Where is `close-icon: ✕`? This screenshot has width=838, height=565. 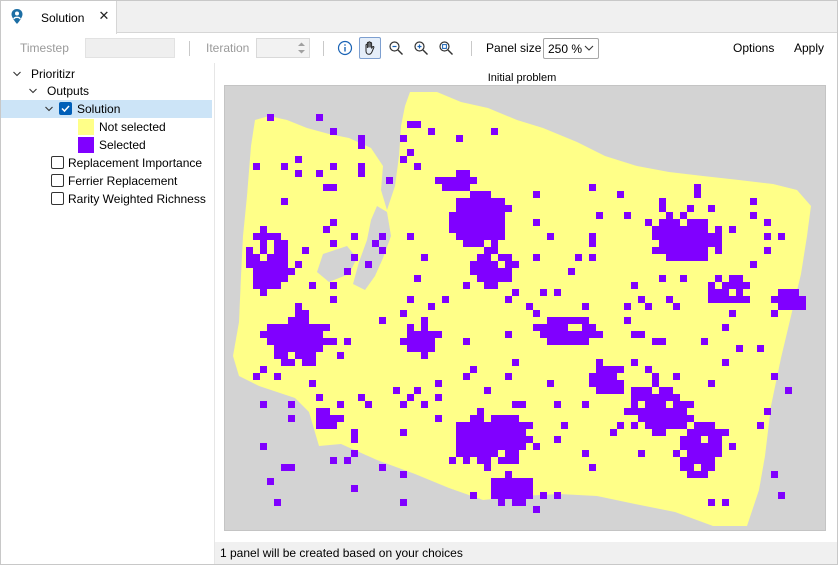 close-icon: ✕ is located at coordinates (104, 16).